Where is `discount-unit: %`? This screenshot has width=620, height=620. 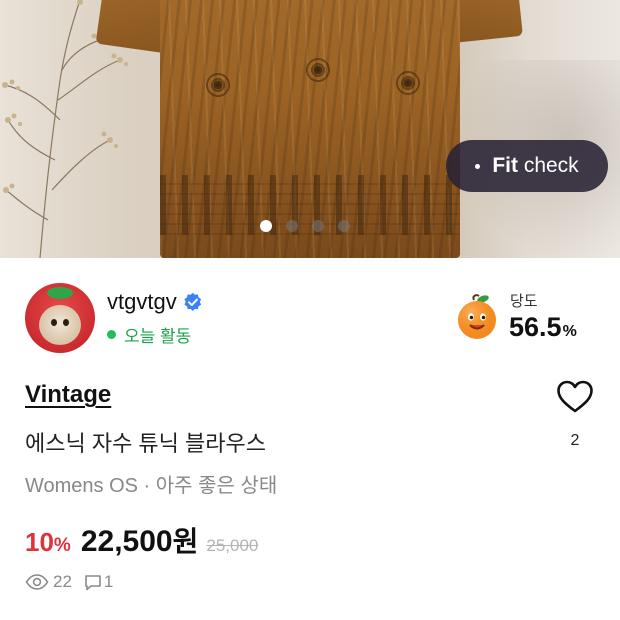
discount-unit: % is located at coordinates (62, 545).